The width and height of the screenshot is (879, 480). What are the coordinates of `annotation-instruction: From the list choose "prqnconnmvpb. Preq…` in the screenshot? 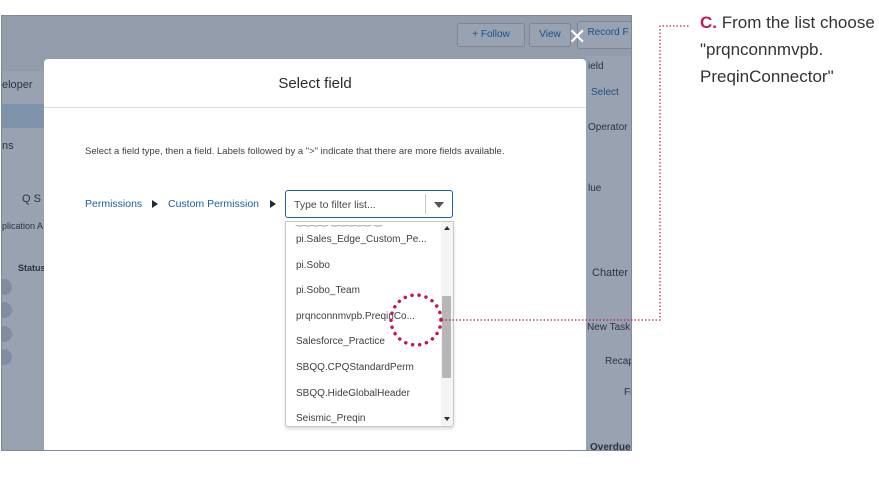 It's located at (787, 49).